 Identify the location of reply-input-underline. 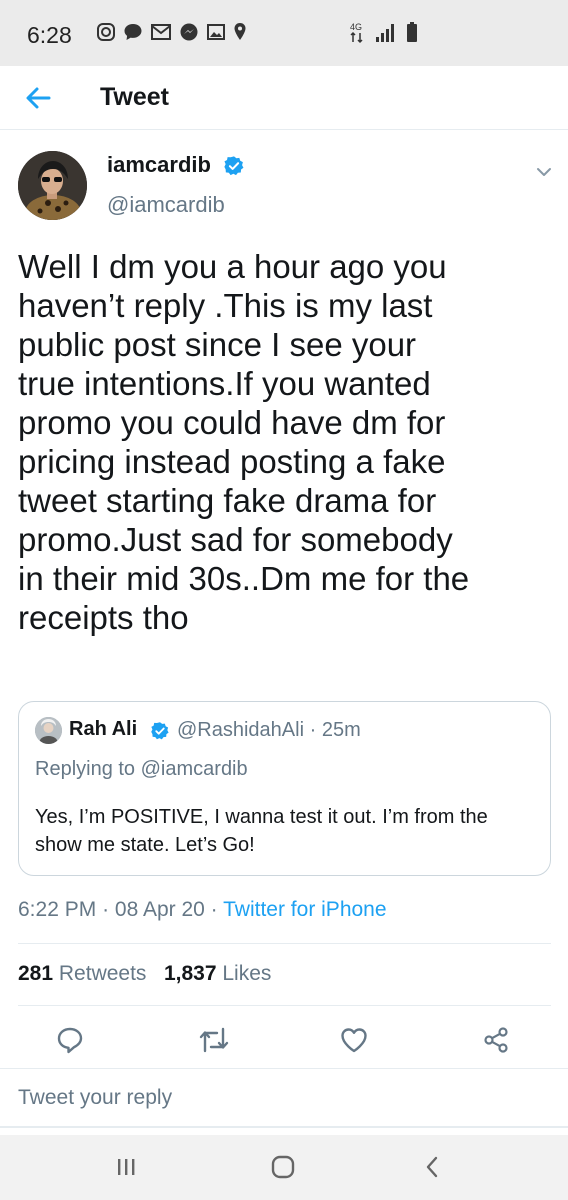
(284, 1127).